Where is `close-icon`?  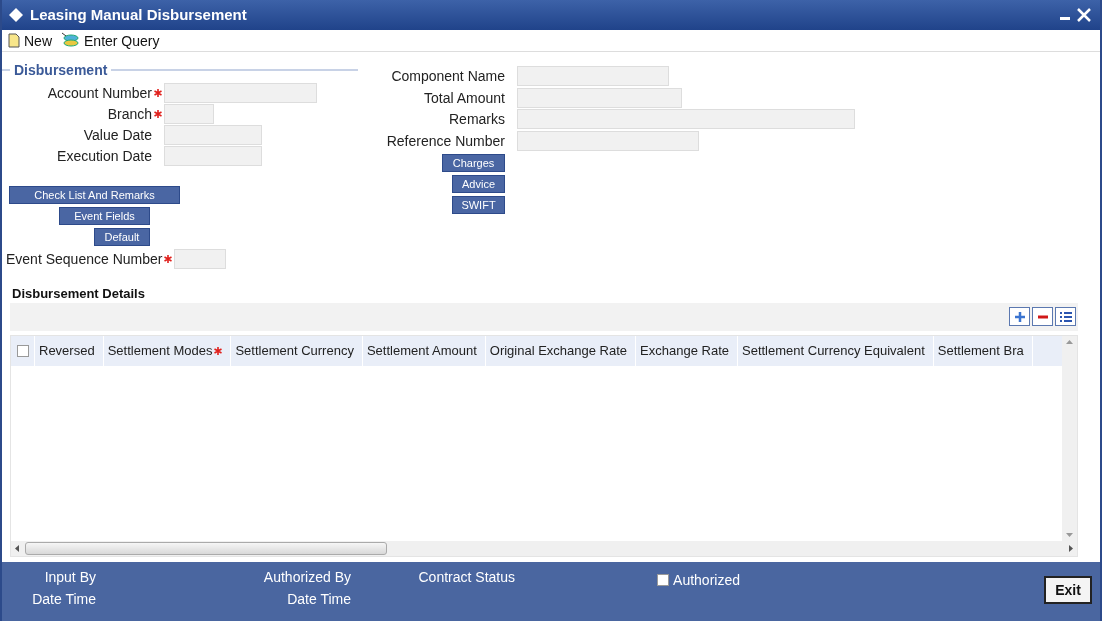
close-icon is located at coordinates (1084, 14).